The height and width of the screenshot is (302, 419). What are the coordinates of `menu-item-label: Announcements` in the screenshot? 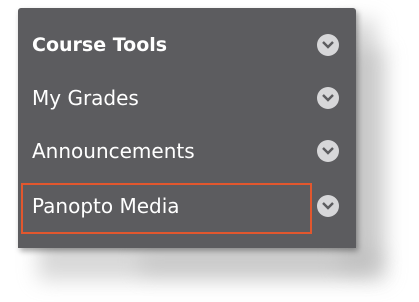 It's located at (113, 151).